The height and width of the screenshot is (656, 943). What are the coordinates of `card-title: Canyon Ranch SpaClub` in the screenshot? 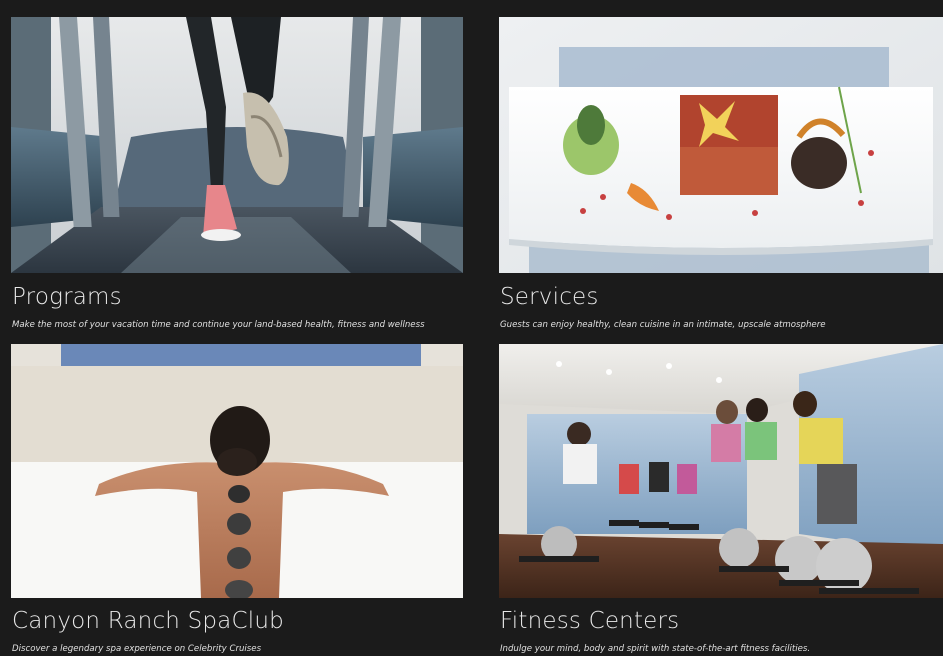 It's located at (148, 621).